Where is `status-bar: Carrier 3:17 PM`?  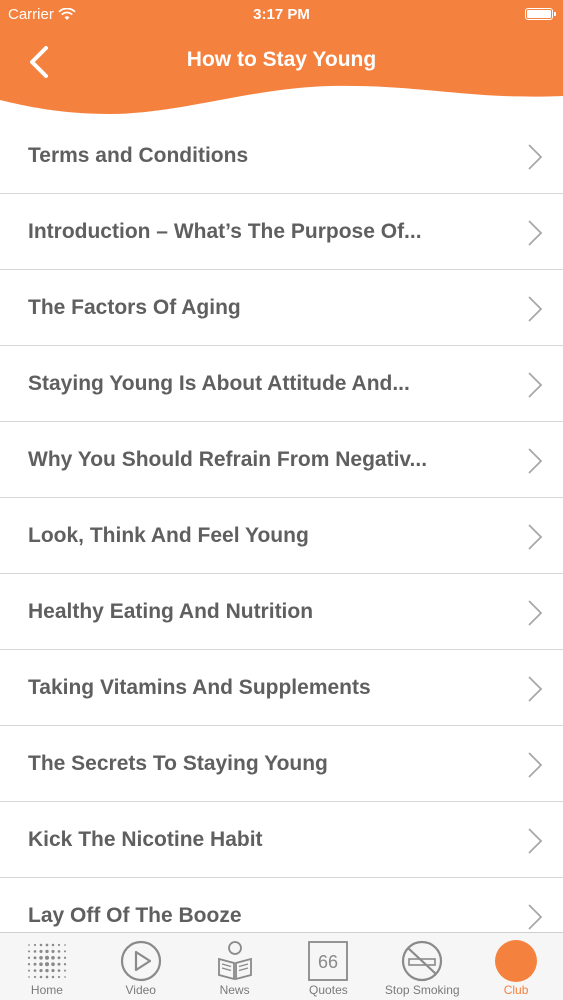
status-bar: Carrier 3:17 PM is located at coordinates (281, 15).